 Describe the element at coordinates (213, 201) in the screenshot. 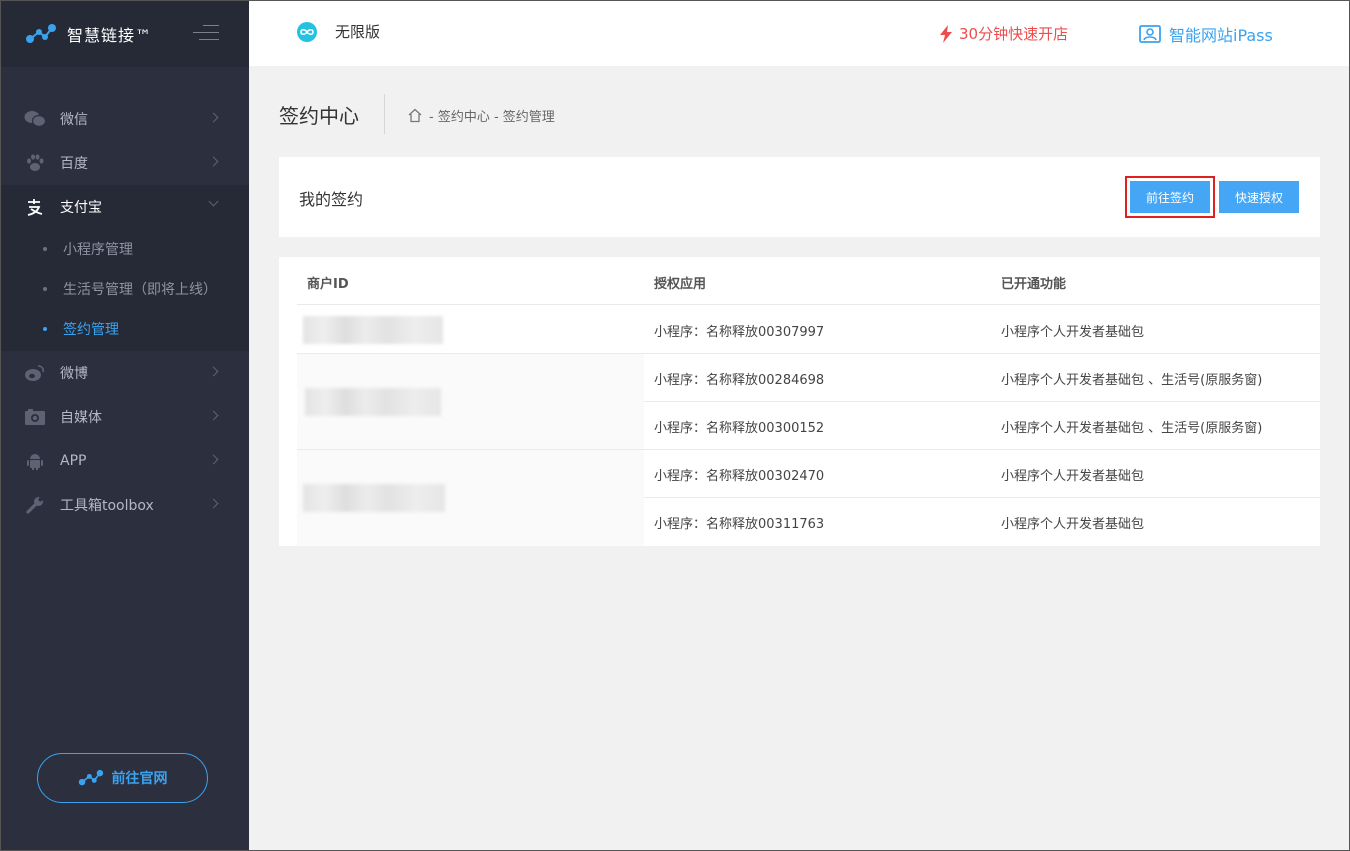

I see `chevron-down-icon` at that location.